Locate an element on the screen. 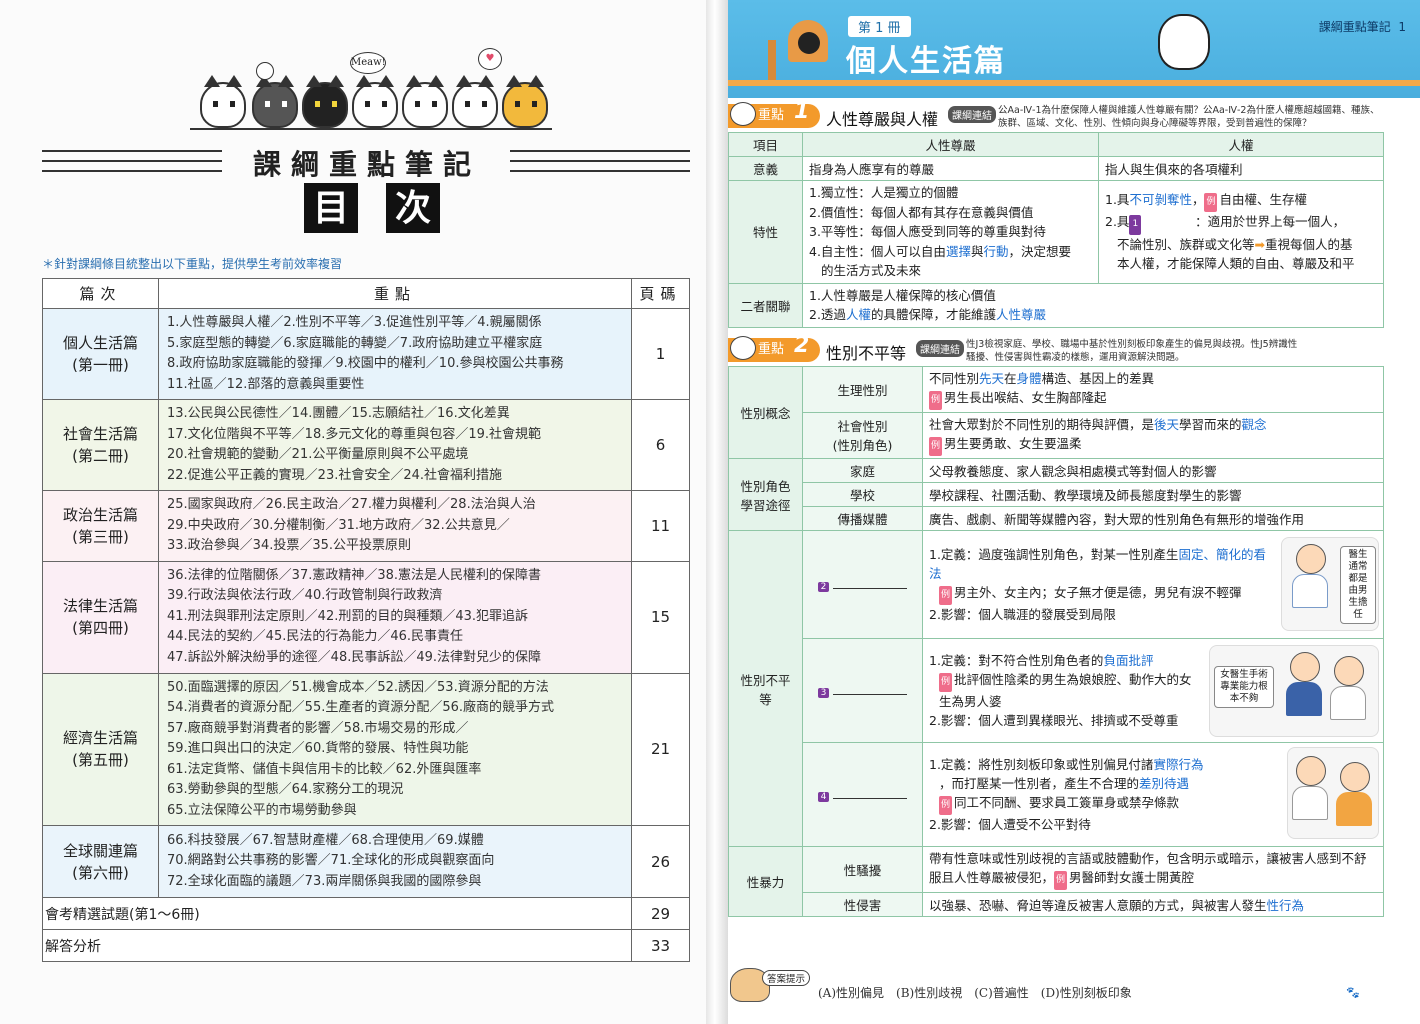 The width and height of the screenshot is (1420, 1024). dignity-meaning: 指身為人應享有的尊嚴 is located at coordinates (950, 168).